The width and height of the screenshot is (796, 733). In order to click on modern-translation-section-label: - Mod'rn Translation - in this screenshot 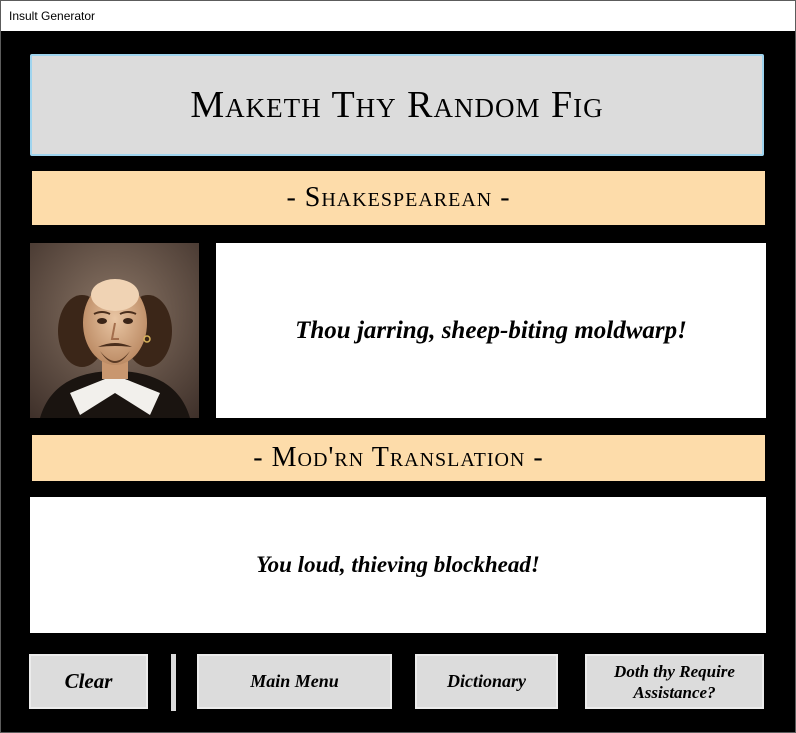, I will do `click(398, 458)`.